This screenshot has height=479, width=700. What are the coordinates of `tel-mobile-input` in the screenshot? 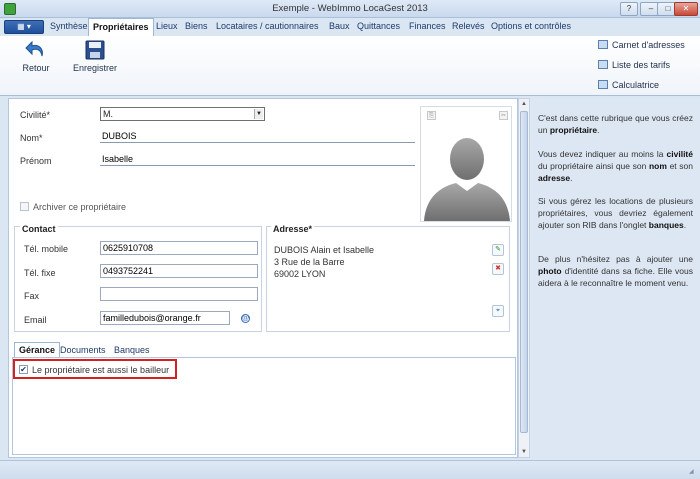 It's located at (179, 248).